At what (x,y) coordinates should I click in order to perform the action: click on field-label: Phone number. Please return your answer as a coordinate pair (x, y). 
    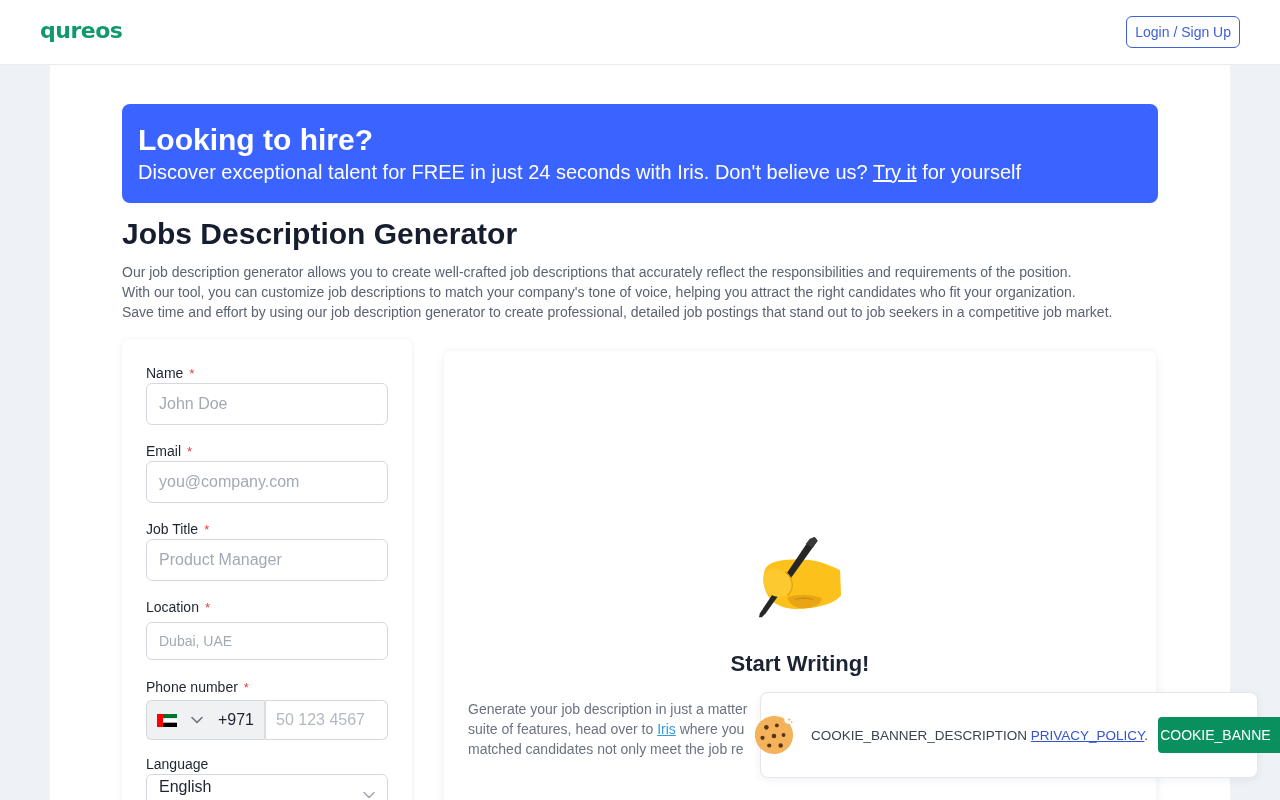
    Looking at the image, I should click on (192, 687).